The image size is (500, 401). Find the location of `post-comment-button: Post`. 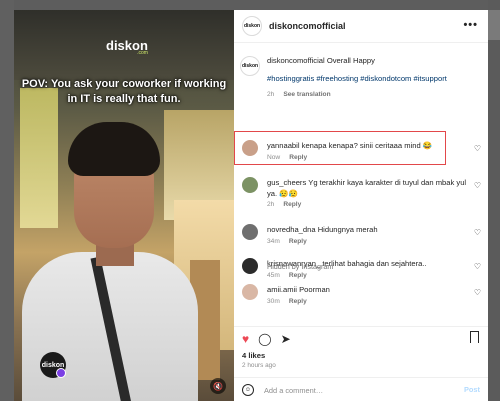

post-comment-button: Post is located at coordinates (472, 389).